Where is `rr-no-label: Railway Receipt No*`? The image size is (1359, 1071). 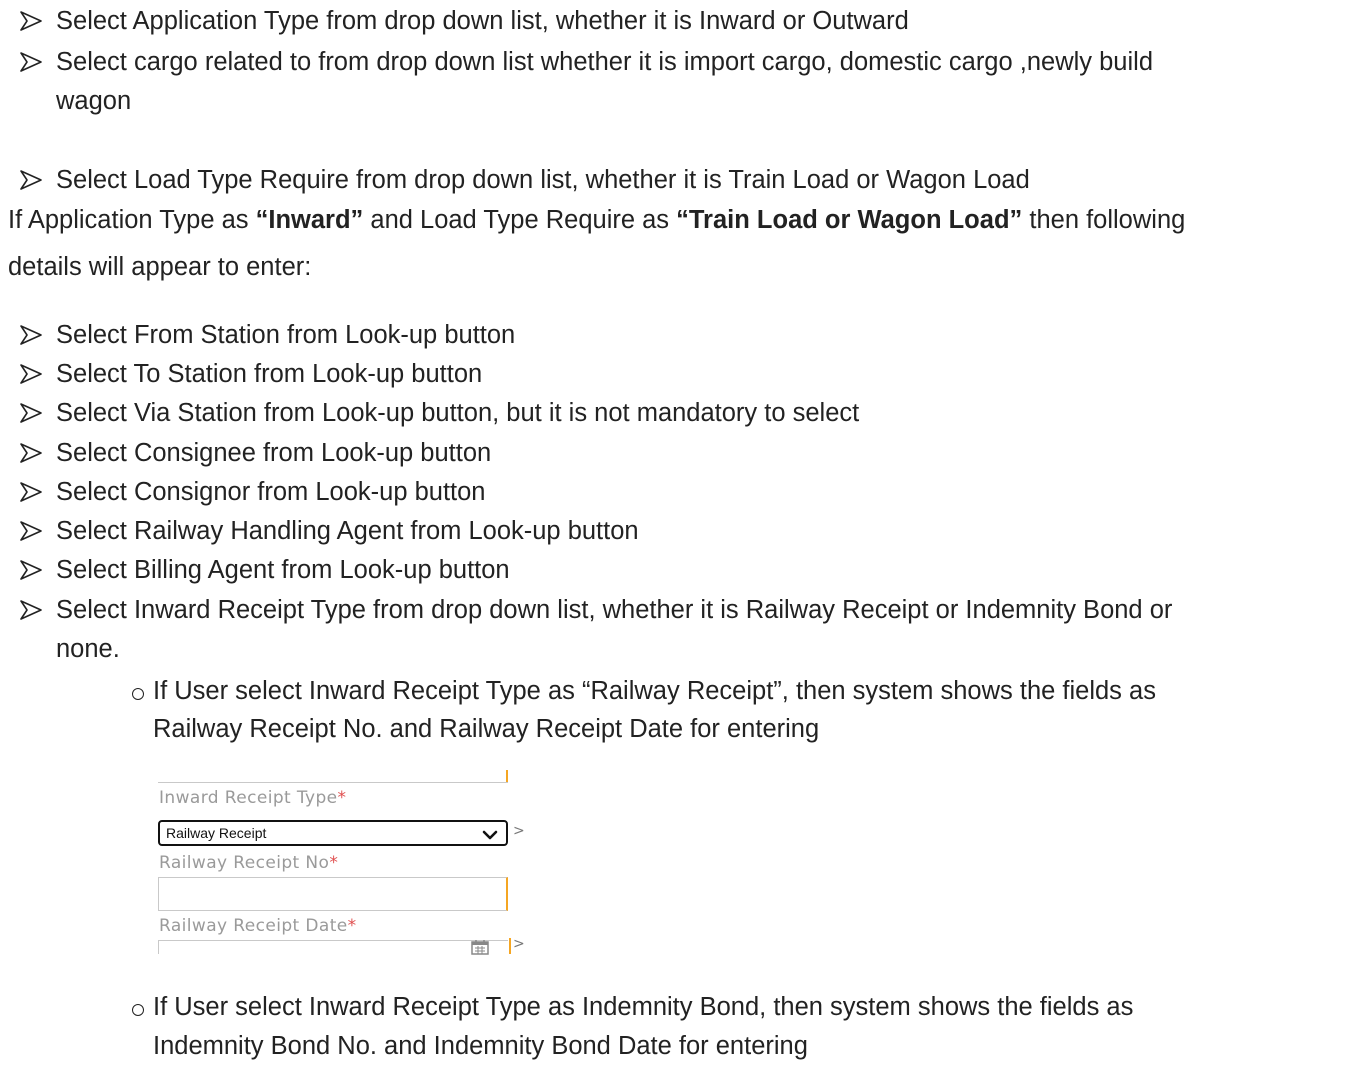 rr-no-label: Railway Receipt No* is located at coordinates (249, 863).